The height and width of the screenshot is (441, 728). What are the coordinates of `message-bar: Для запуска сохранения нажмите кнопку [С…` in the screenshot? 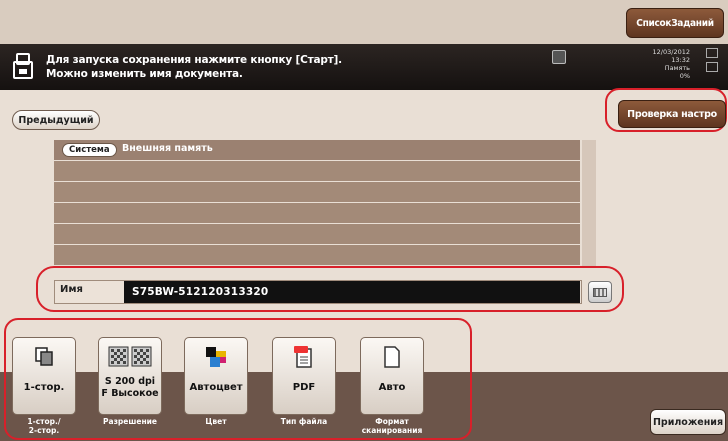 It's located at (302, 67).